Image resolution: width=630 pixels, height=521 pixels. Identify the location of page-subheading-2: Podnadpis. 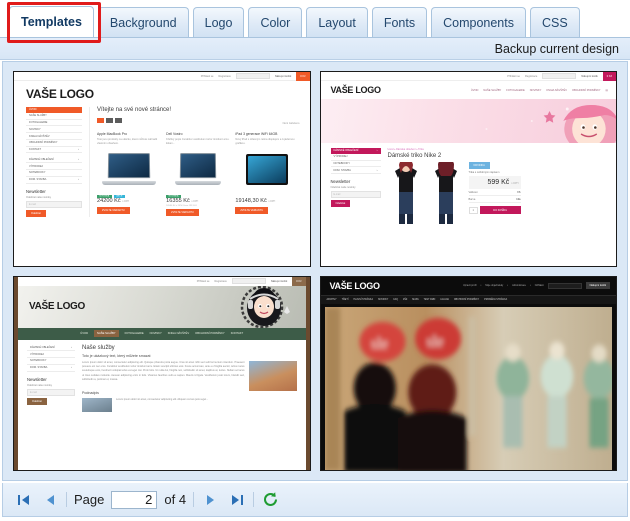
(90, 392).